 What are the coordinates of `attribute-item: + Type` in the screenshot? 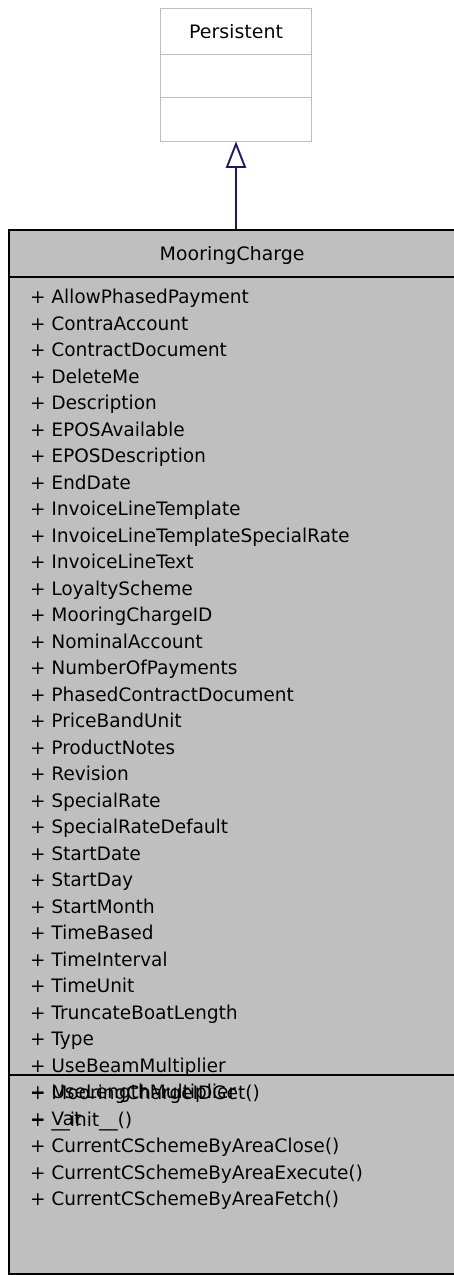 It's located at (62, 1039).